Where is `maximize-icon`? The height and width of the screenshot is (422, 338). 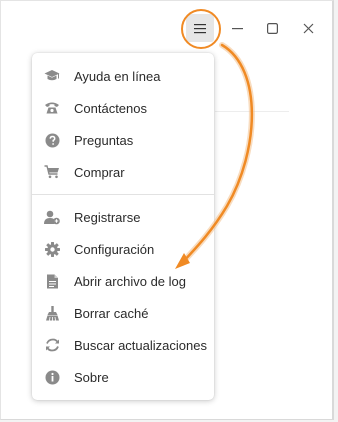 maximize-icon is located at coordinates (272, 28).